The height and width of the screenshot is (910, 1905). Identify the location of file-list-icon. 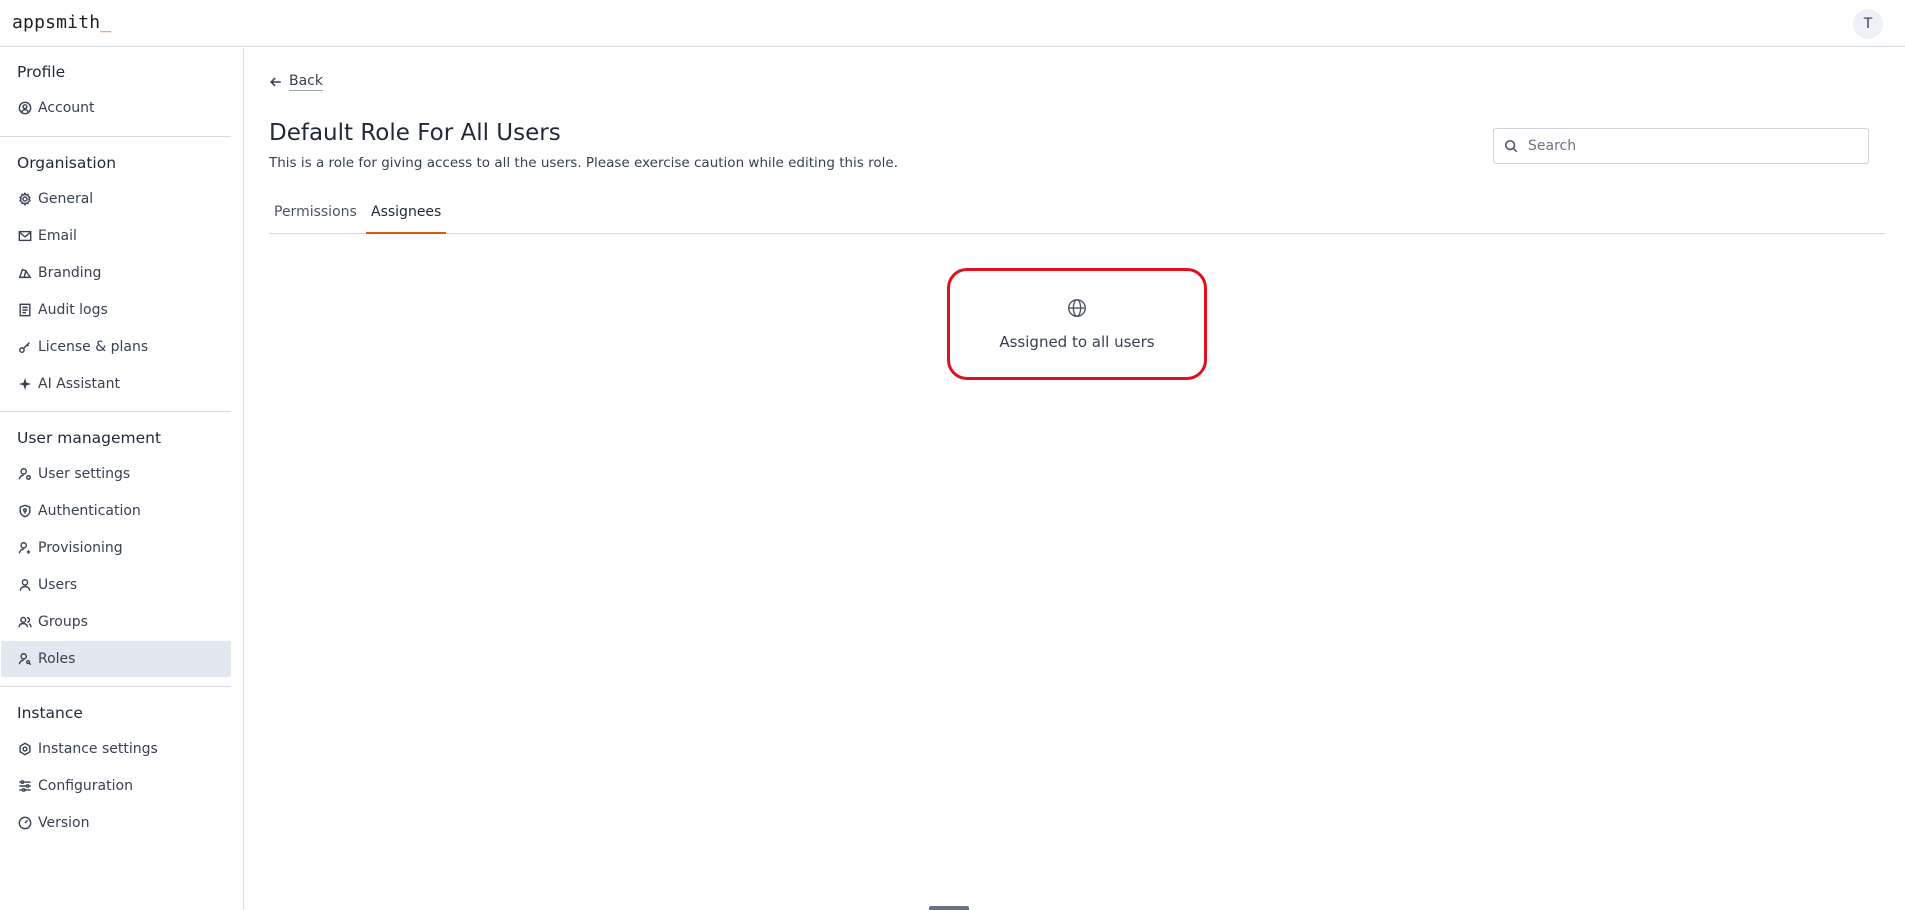
(25, 310).